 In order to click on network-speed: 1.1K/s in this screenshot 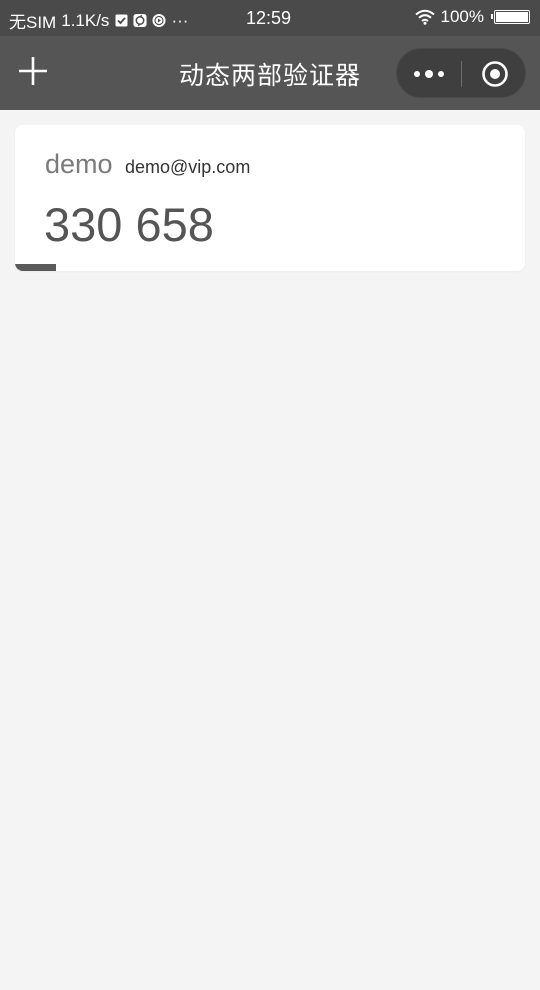, I will do `click(85, 20)`.